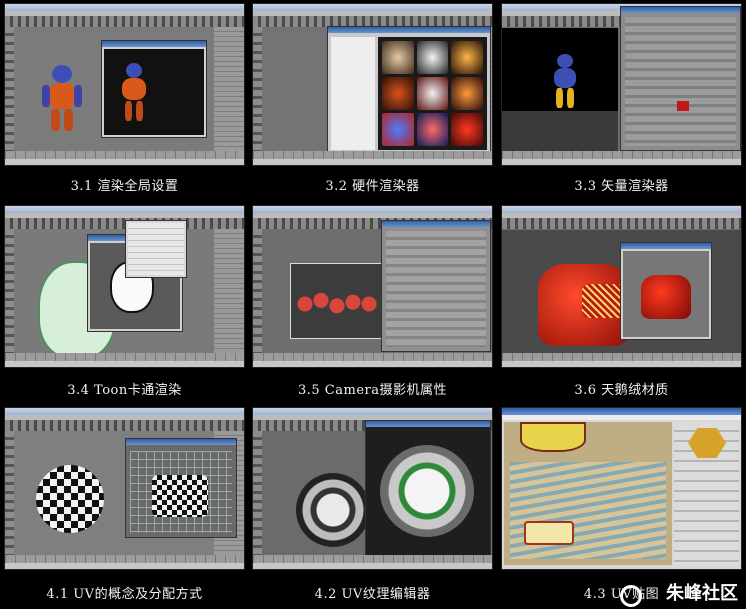 The image size is (746, 609). I want to click on tutorial-caption: 3.1 渲染全局设置, so click(124, 186).